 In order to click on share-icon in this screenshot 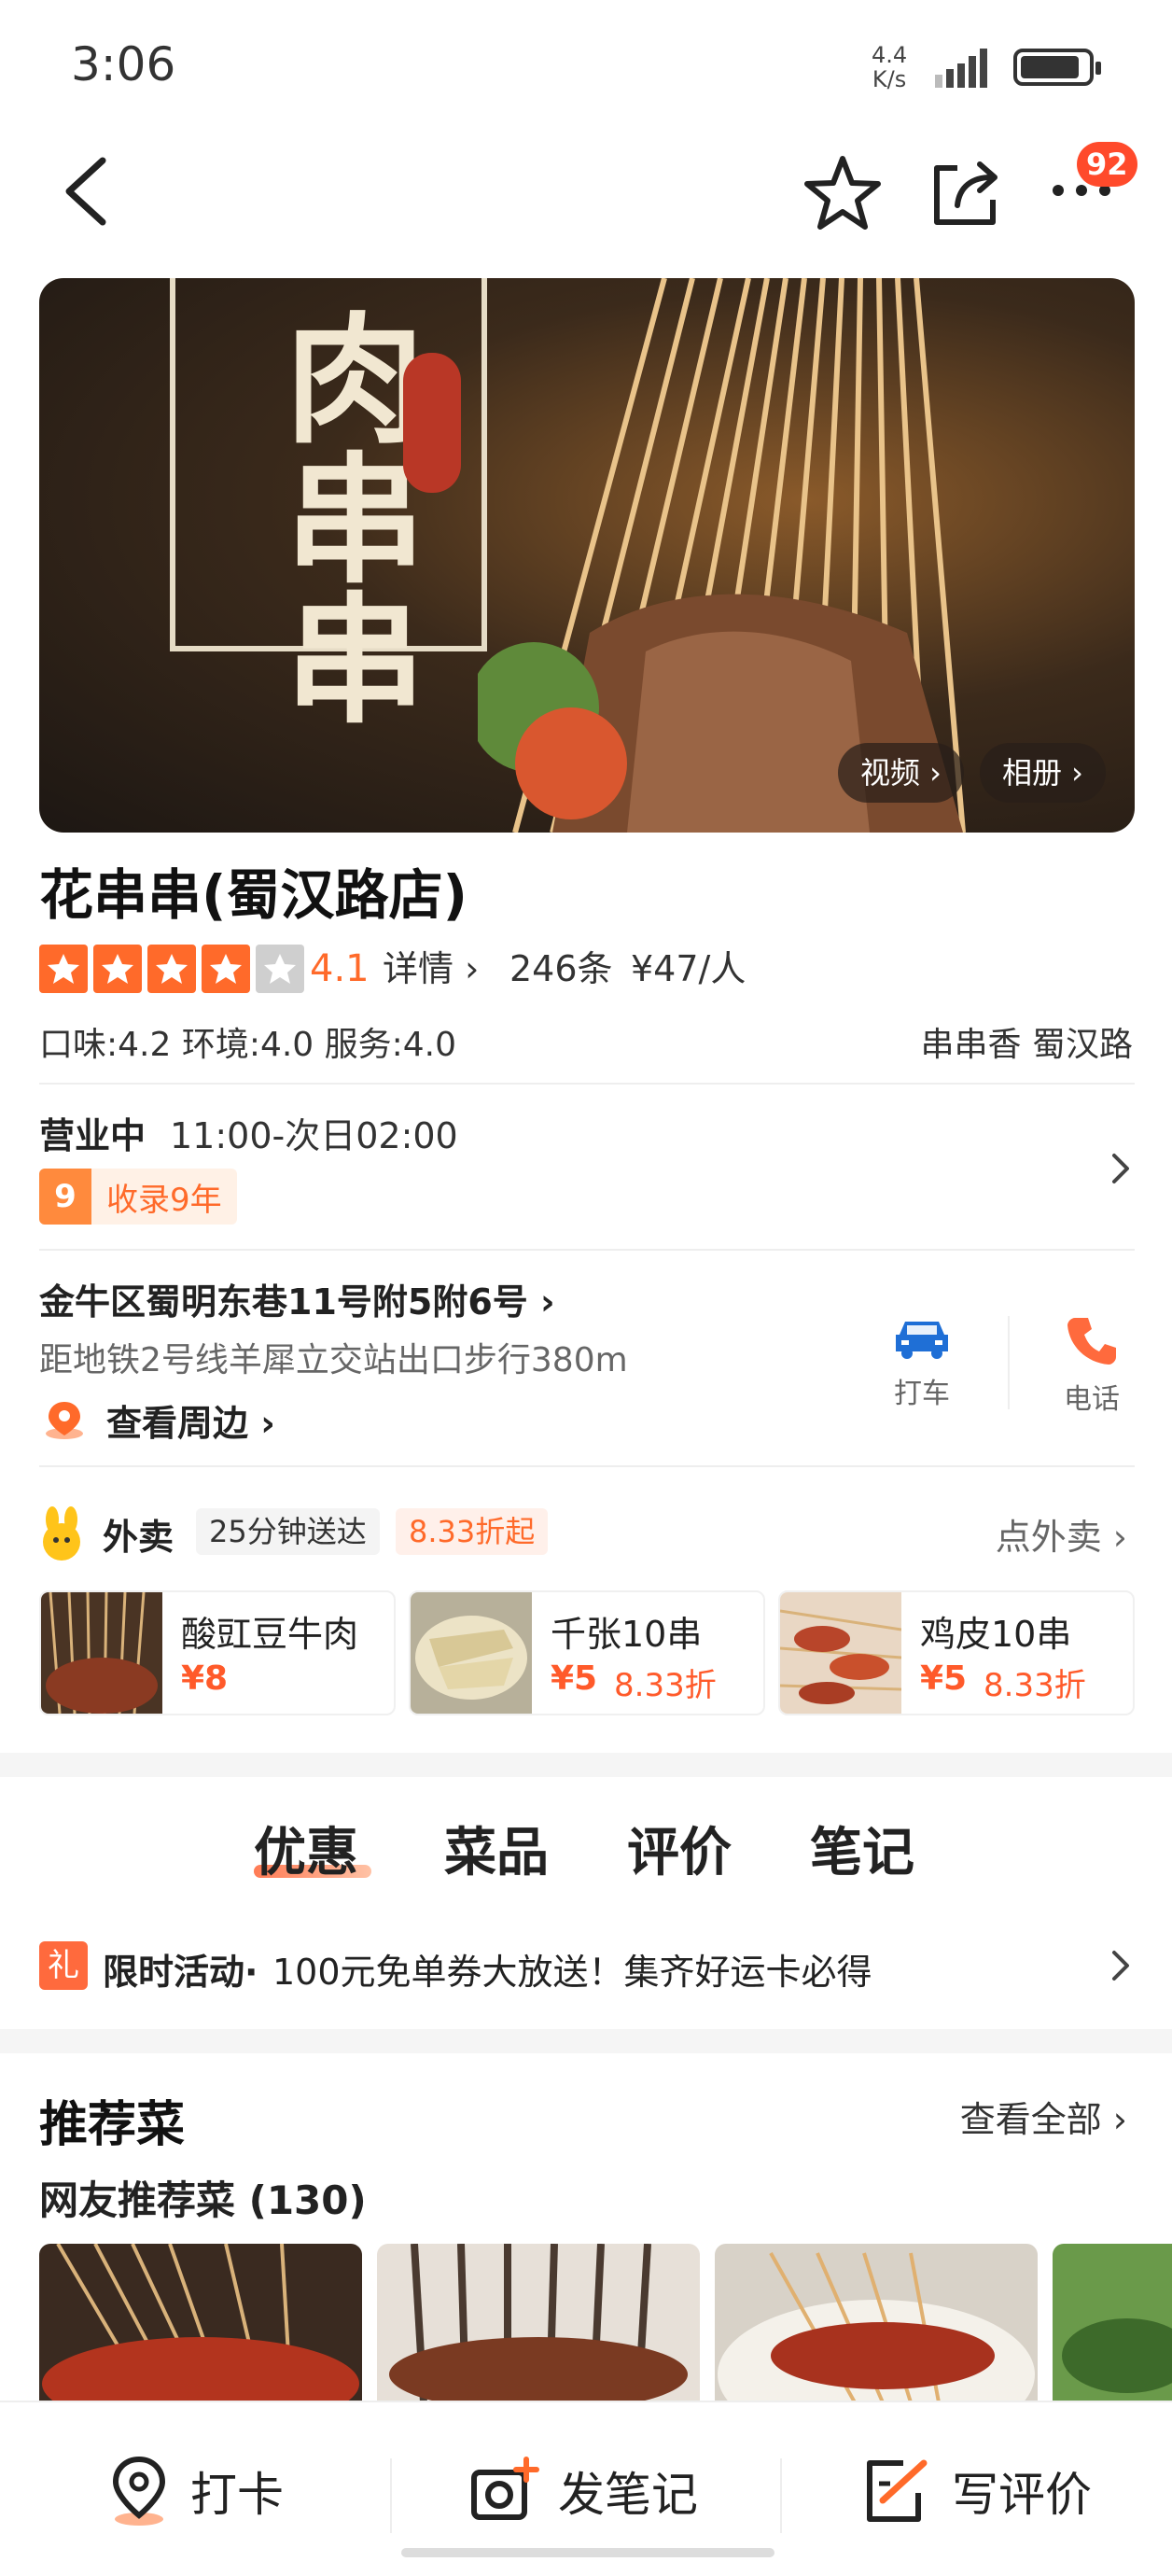, I will do `click(966, 192)`.